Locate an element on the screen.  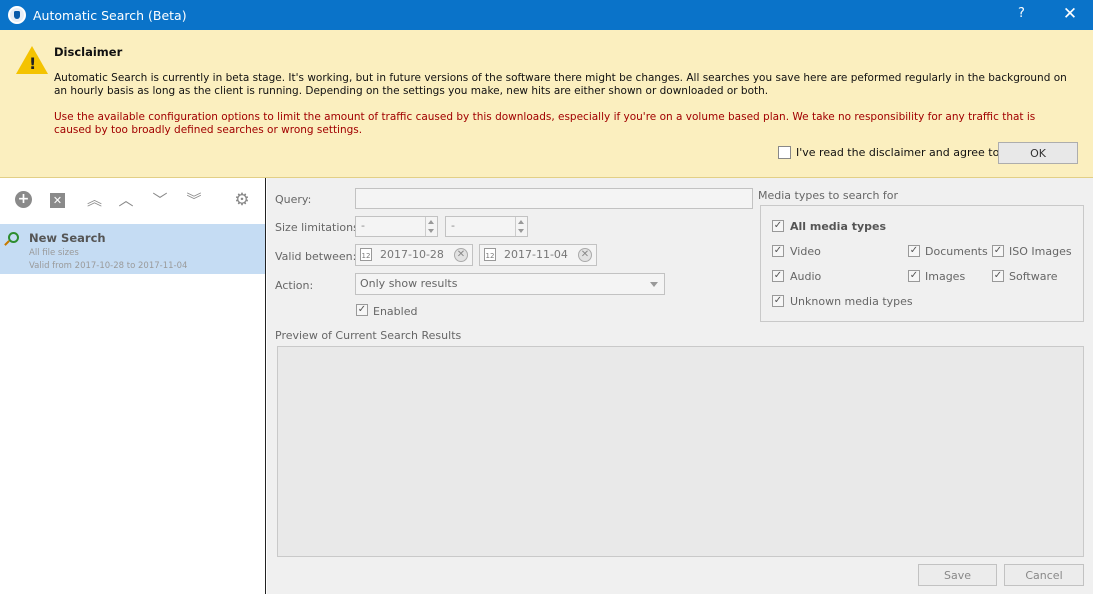
images-label: Images is located at coordinates (945, 276).